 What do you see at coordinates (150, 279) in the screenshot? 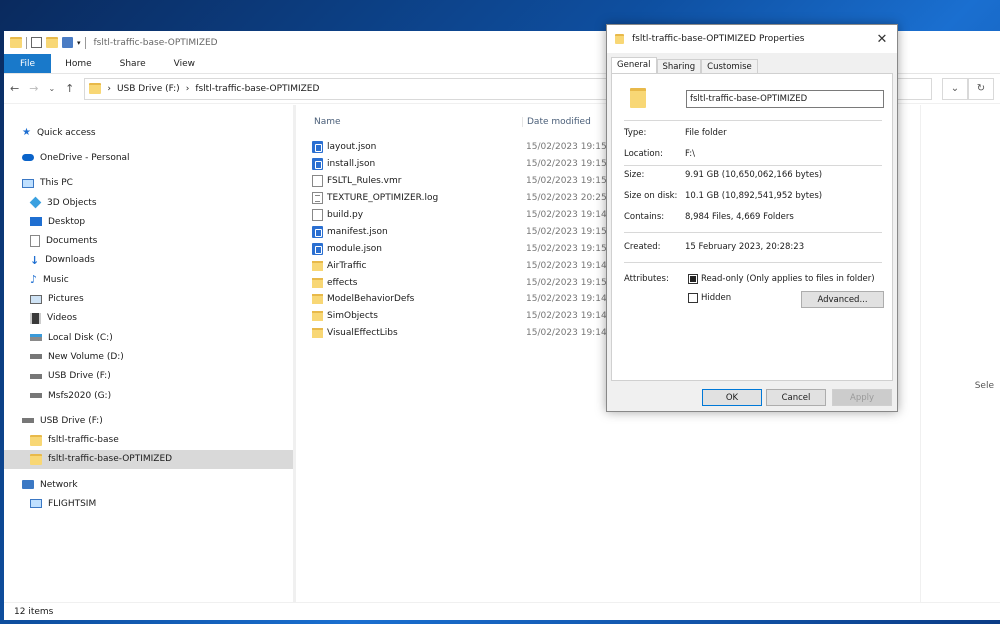
I see `nav-music: ♪ Music` at bounding box center [150, 279].